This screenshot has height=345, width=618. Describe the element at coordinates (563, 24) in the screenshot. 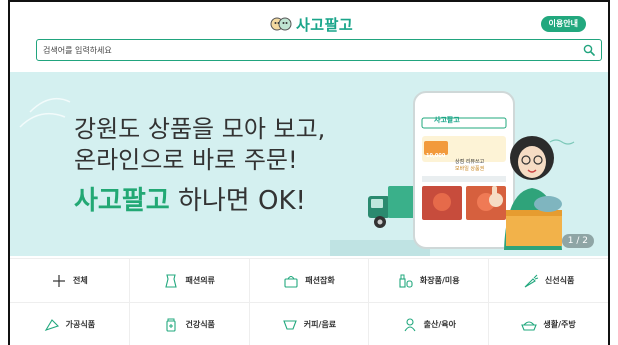

I see `guide-button: 이용안내` at that location.